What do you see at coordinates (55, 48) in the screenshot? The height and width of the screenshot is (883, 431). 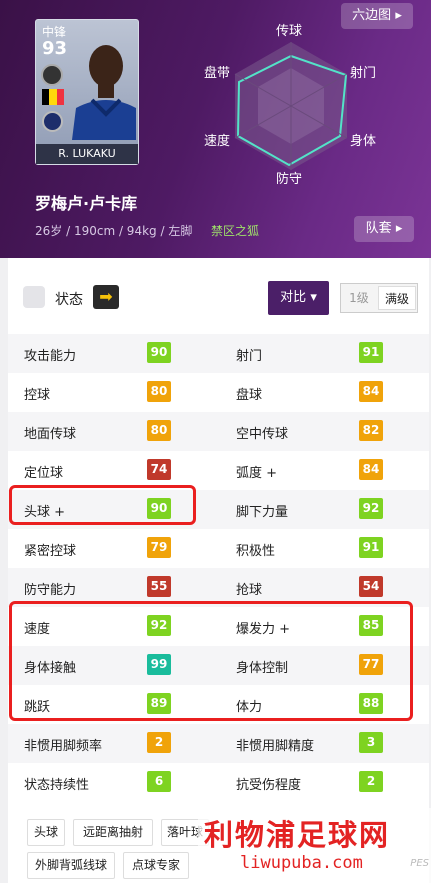 I see `card-overall: 93` at bounding box center [55, 48].